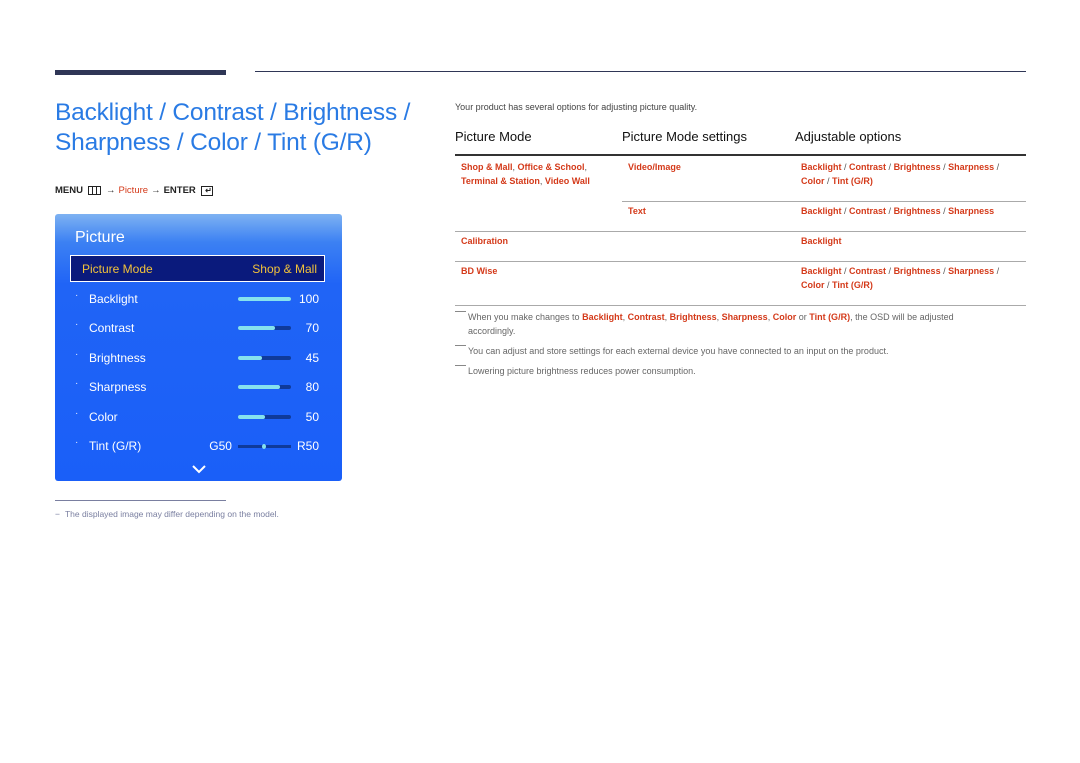 The height and width of the screenshot is (763, 1080). I want to click on osd-item-value: 45, so click(312, 358).